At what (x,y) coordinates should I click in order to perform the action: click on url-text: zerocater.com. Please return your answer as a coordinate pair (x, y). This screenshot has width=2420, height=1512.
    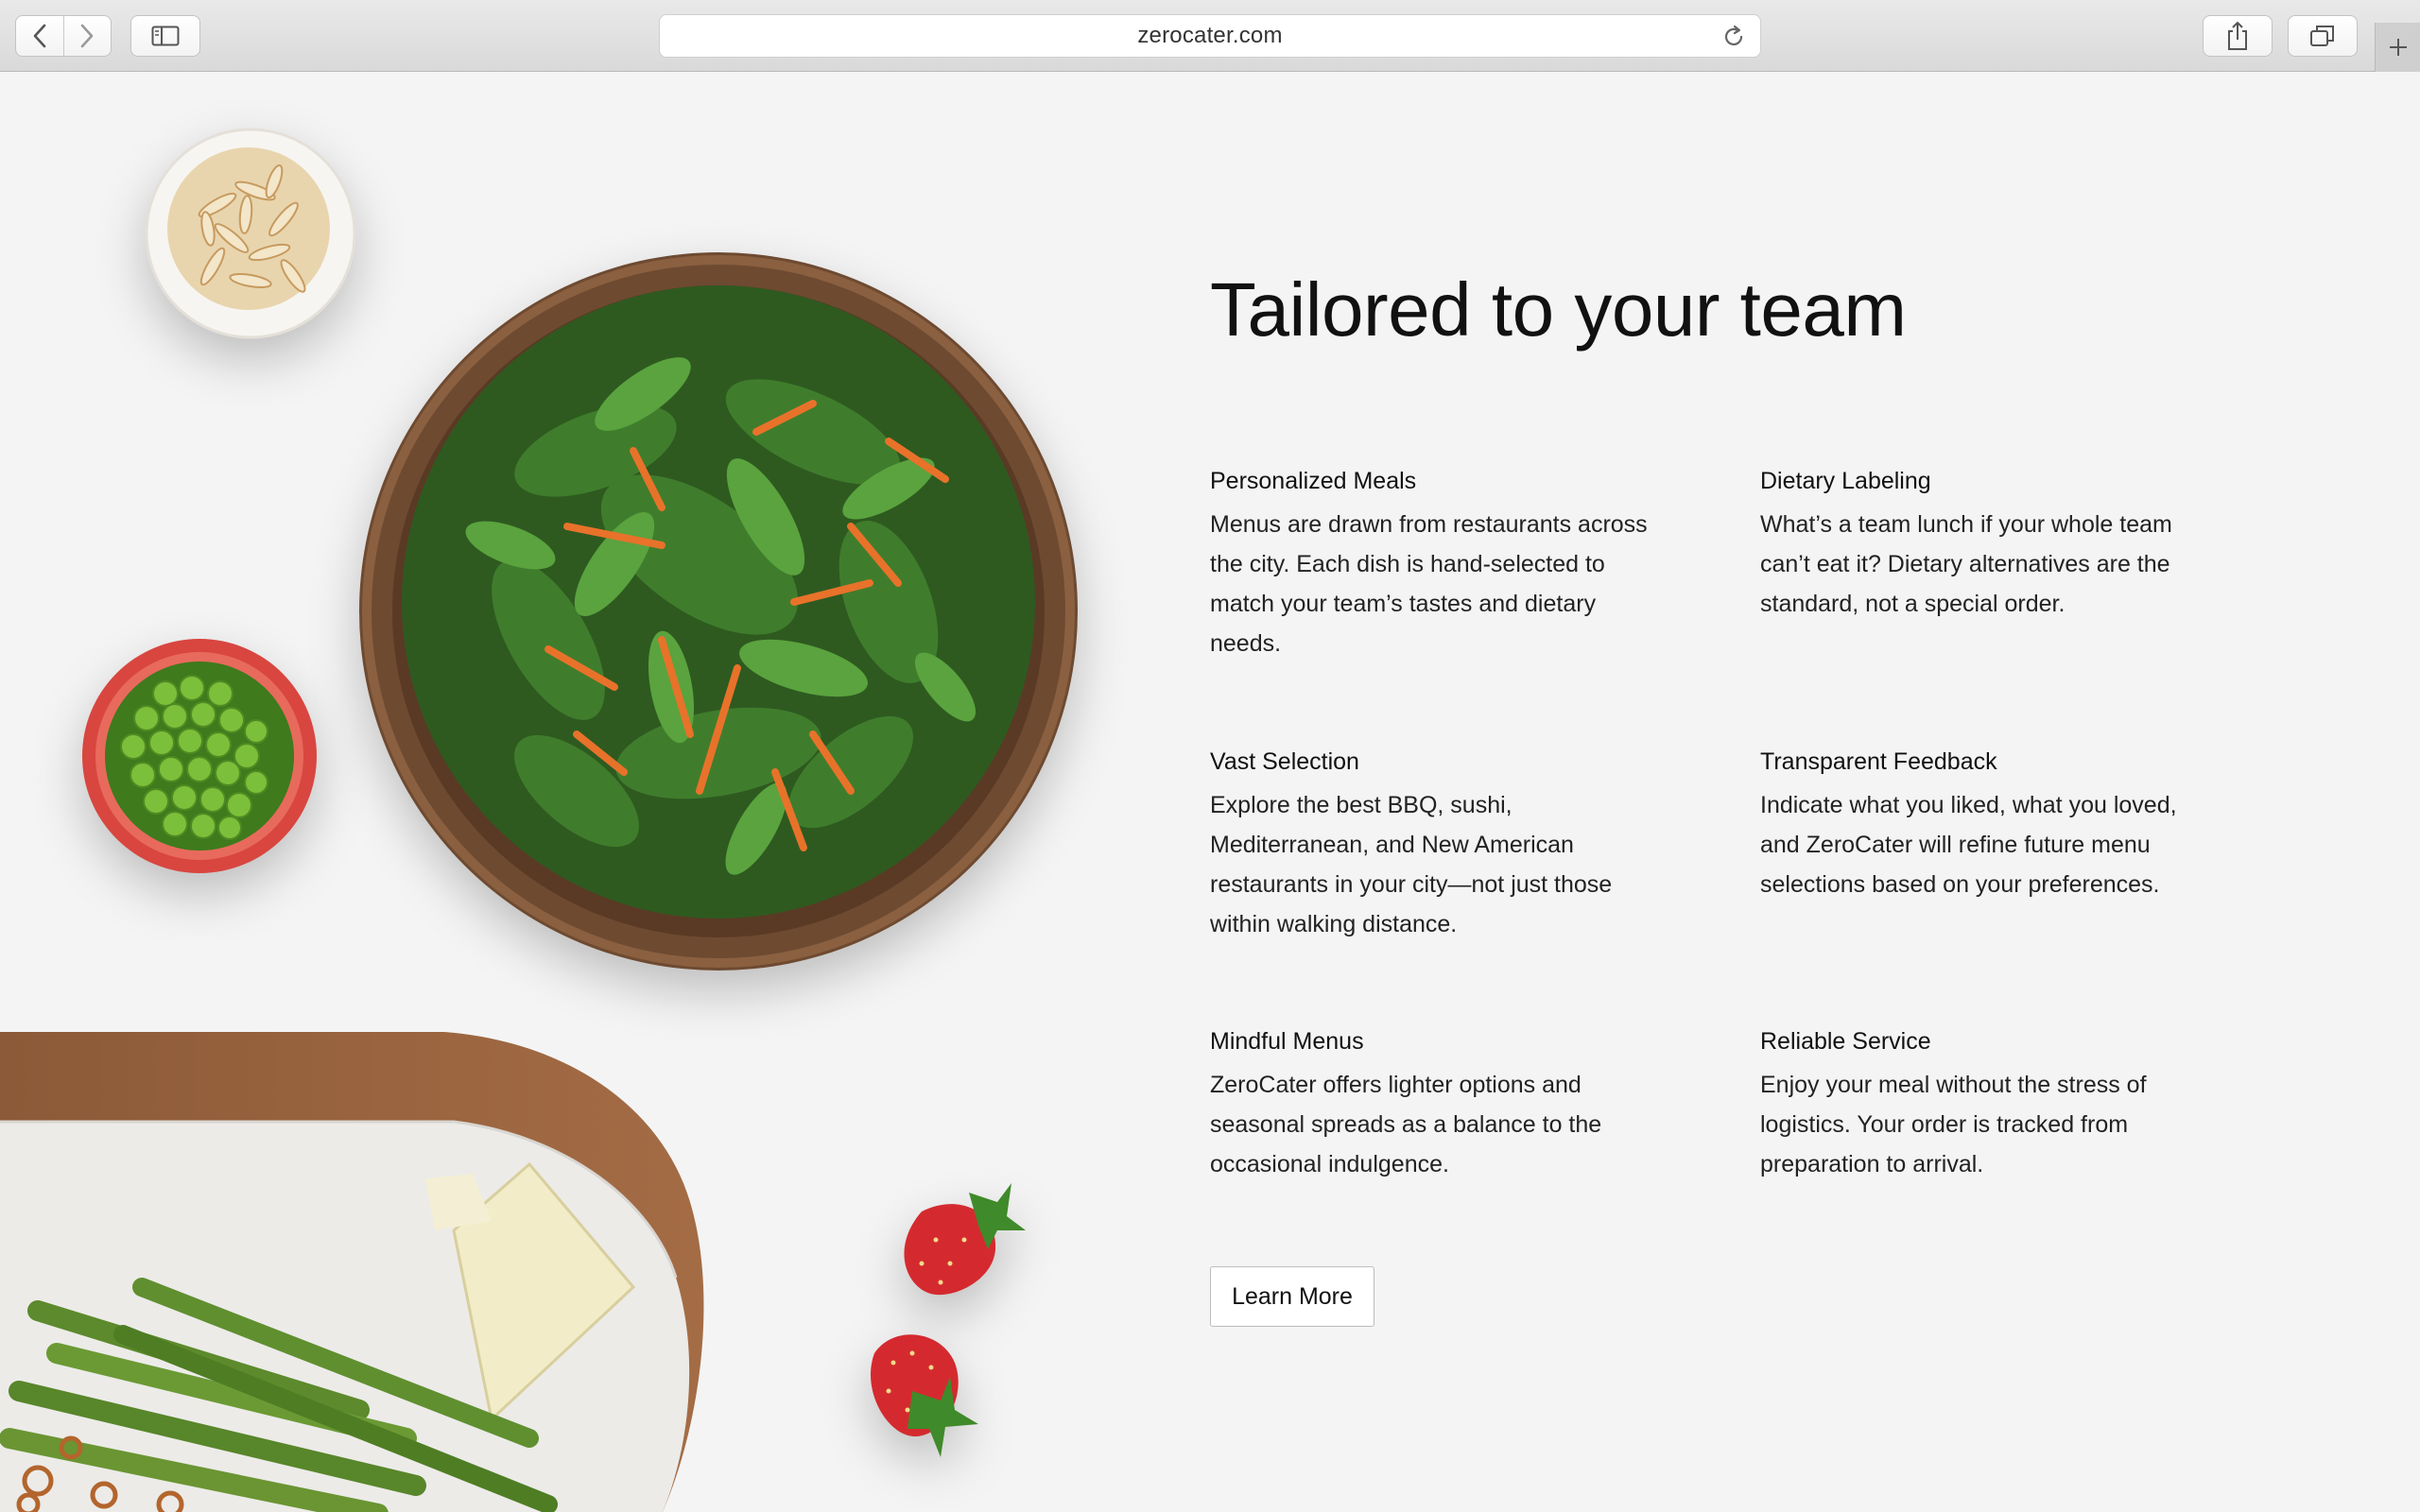
    Looking at the image, I should click on (1210, 35).